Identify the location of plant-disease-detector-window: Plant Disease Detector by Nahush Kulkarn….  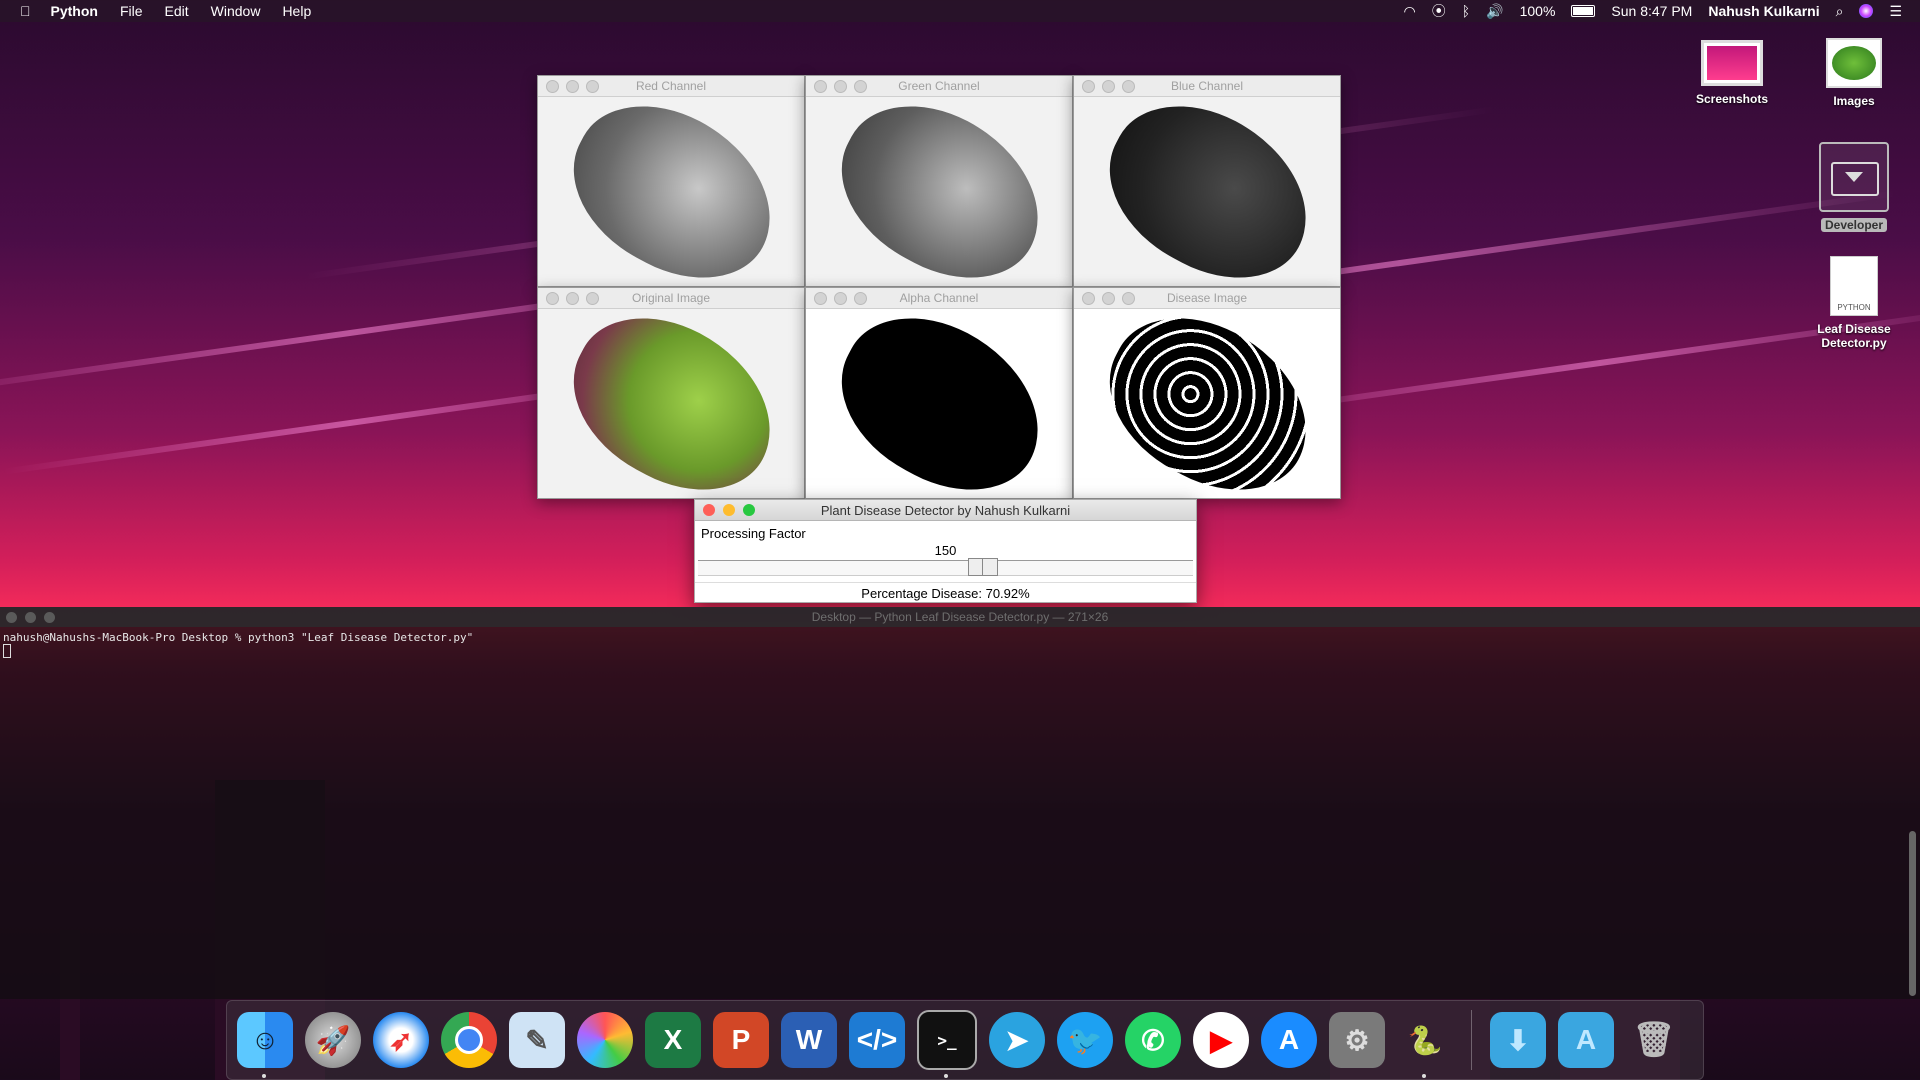
(945, 551).